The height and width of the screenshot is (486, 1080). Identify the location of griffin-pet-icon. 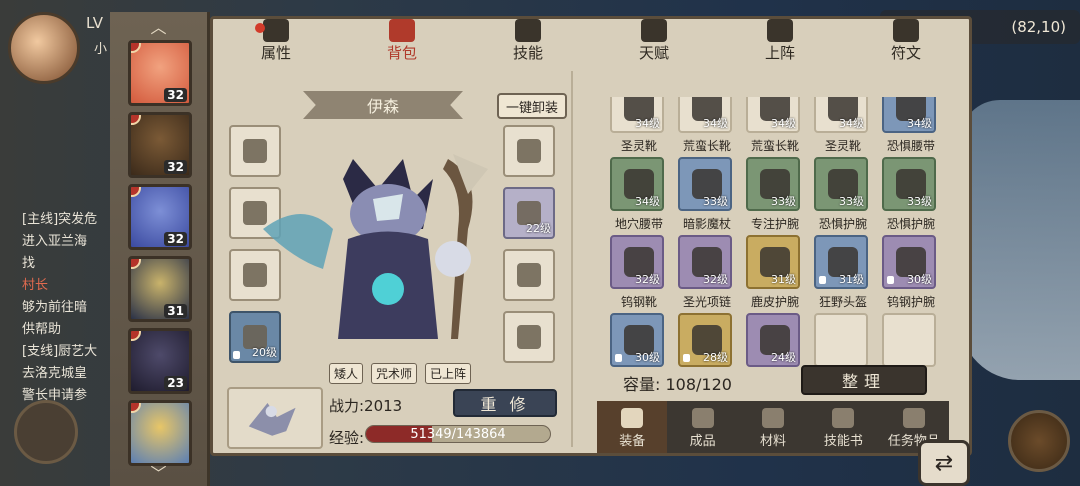
(272, 419).